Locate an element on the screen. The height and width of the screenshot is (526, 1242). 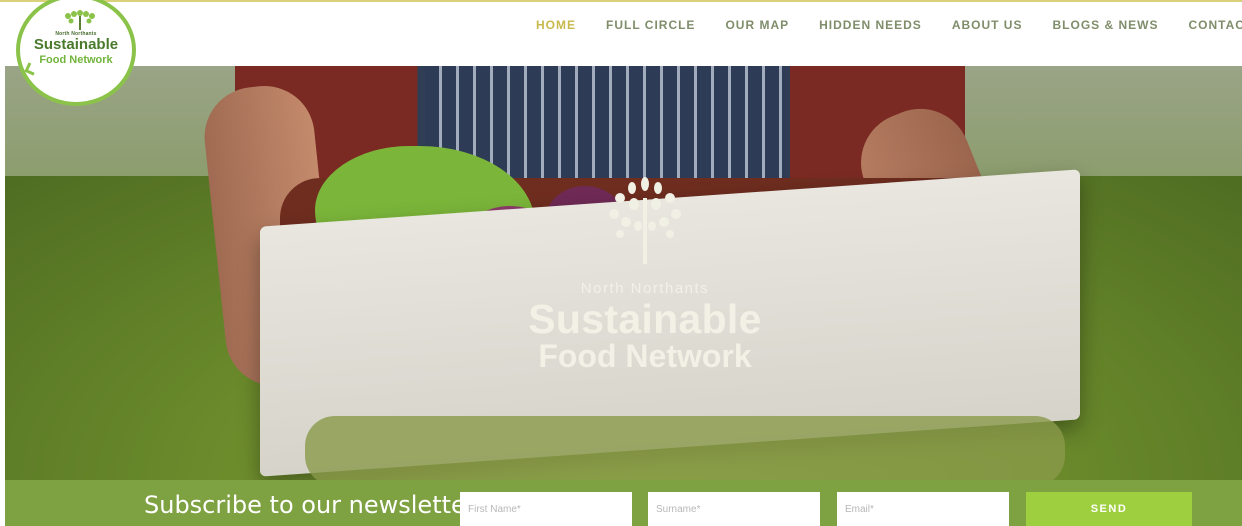
nav-home: HOME is located at coordinates (556, 25).